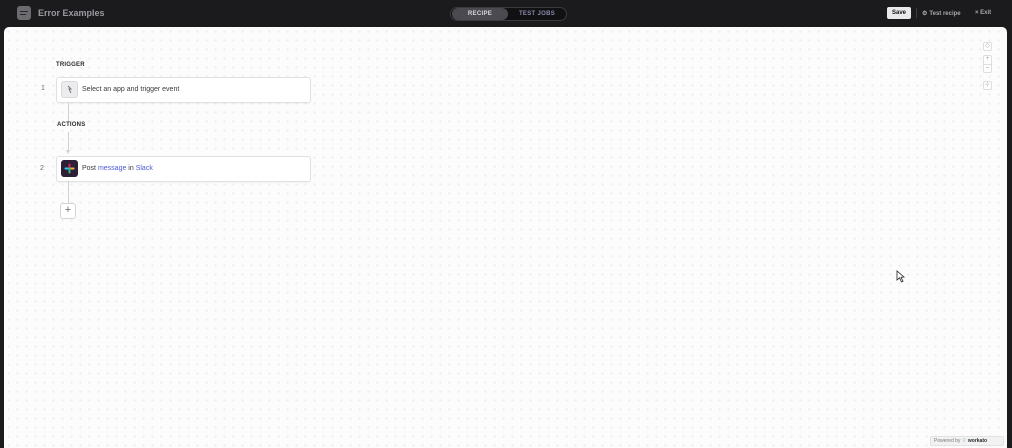 Image resolution: width=1012 pixels, height=448 pixels. Describe the element at coordinates (69, 168) in the screenshot. I see `slack-icon` at that location.